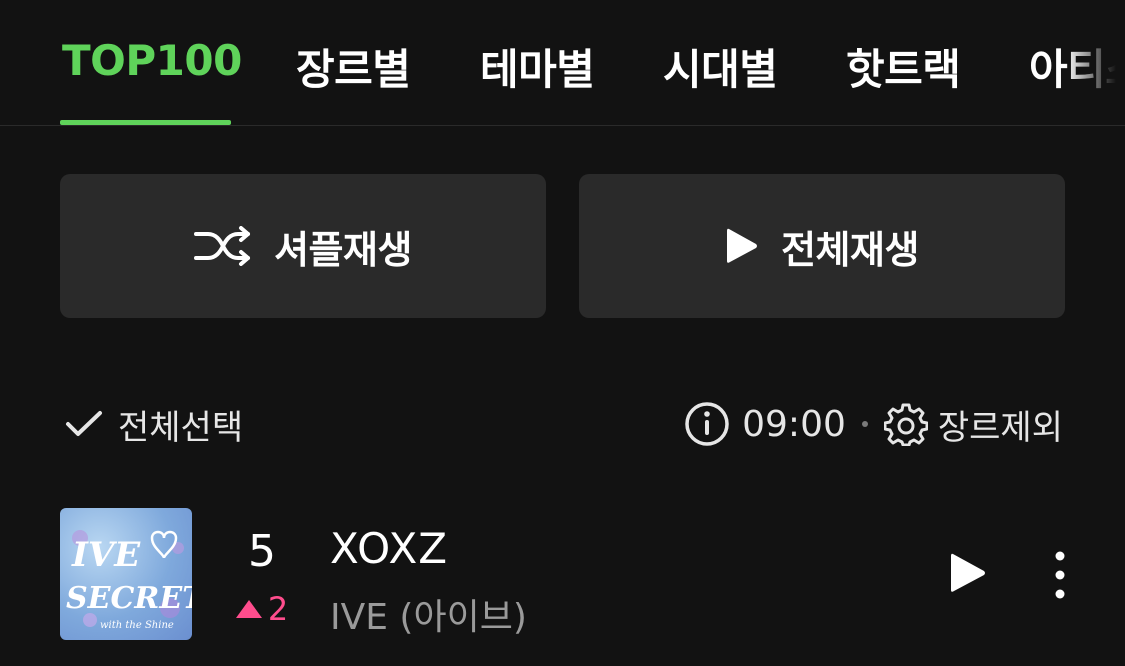 Image resolution: width=1125 pixels, height=666 pixels. I want to click on active-tab-indicator, so click(145, 122).